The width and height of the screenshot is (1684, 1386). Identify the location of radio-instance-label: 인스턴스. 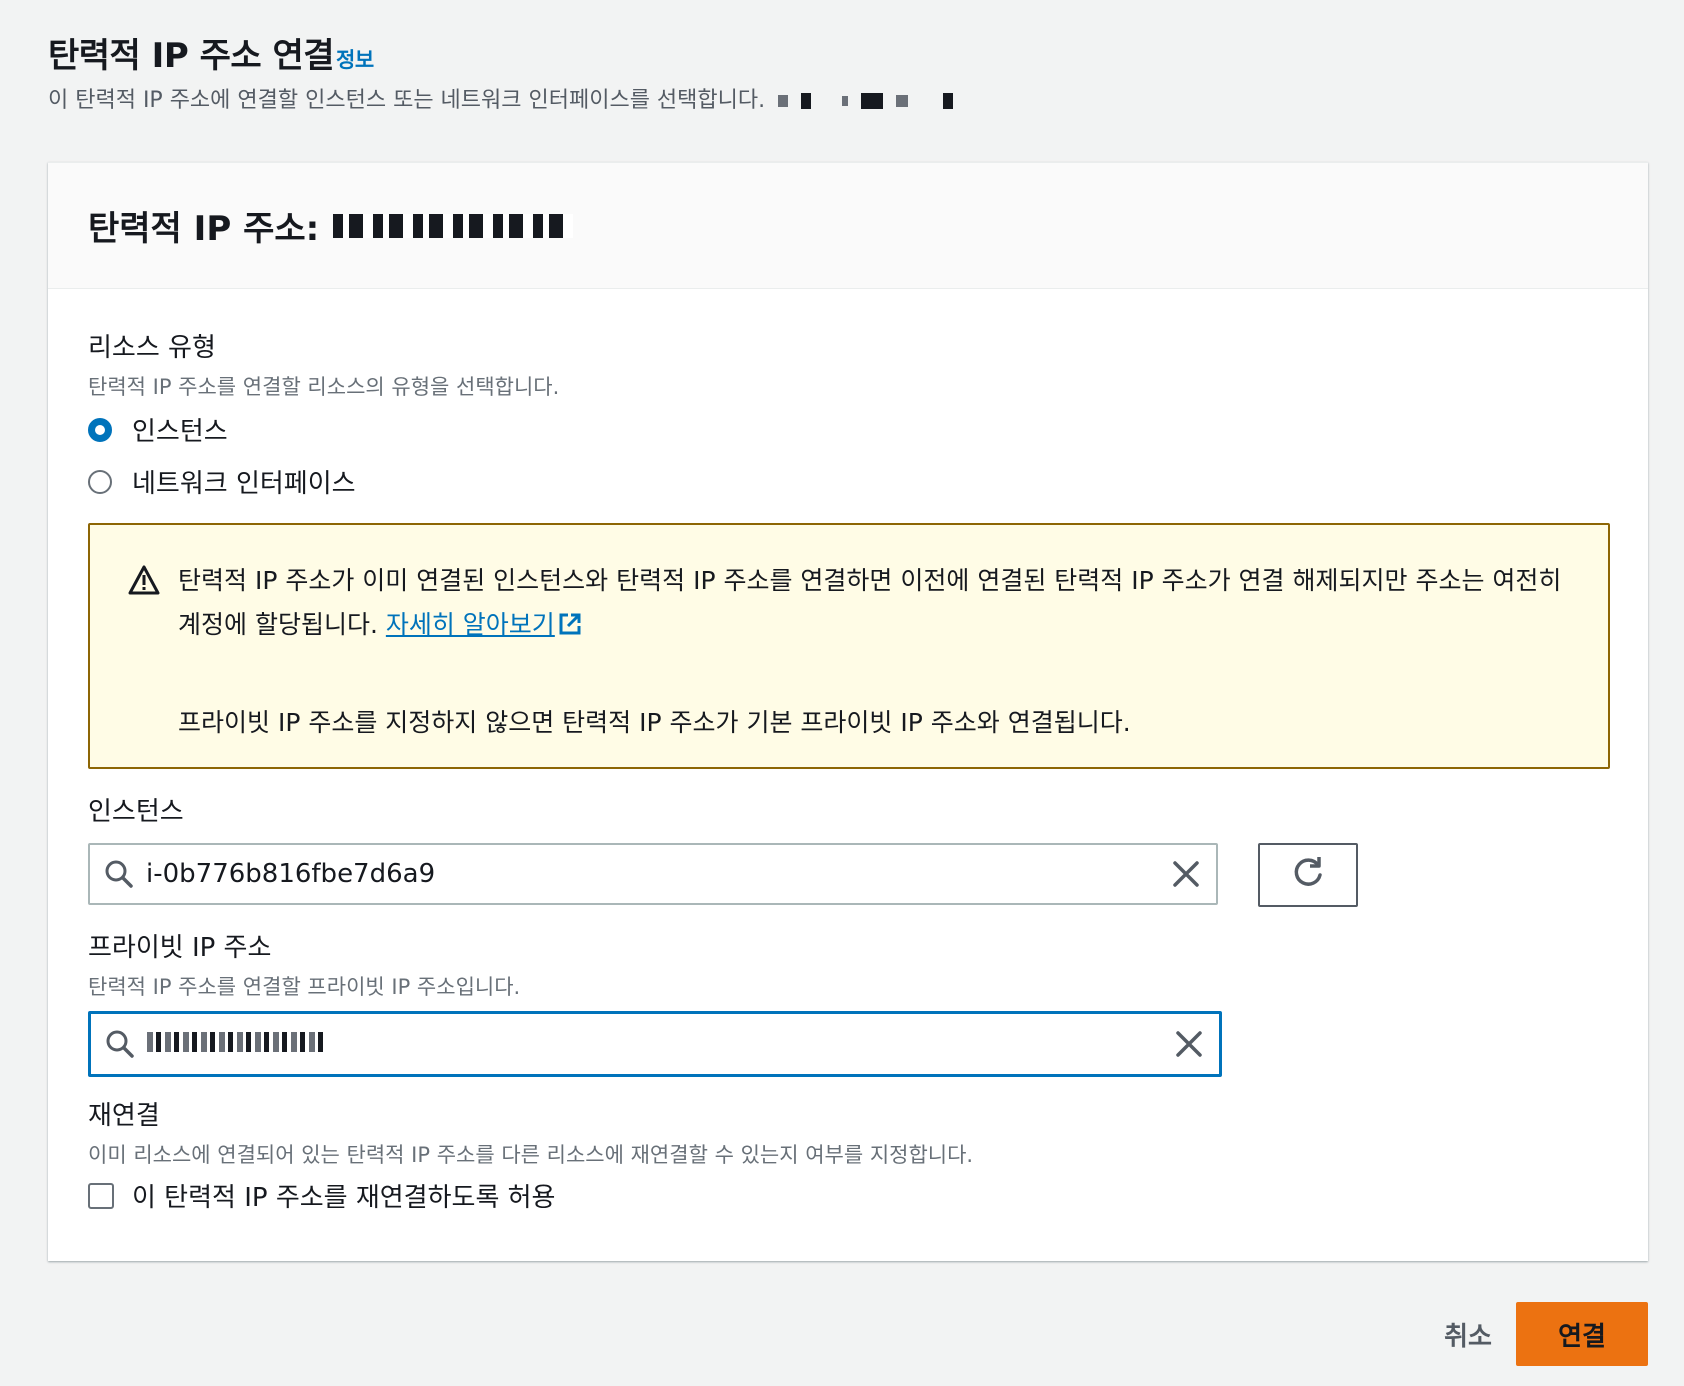
(180, 432).